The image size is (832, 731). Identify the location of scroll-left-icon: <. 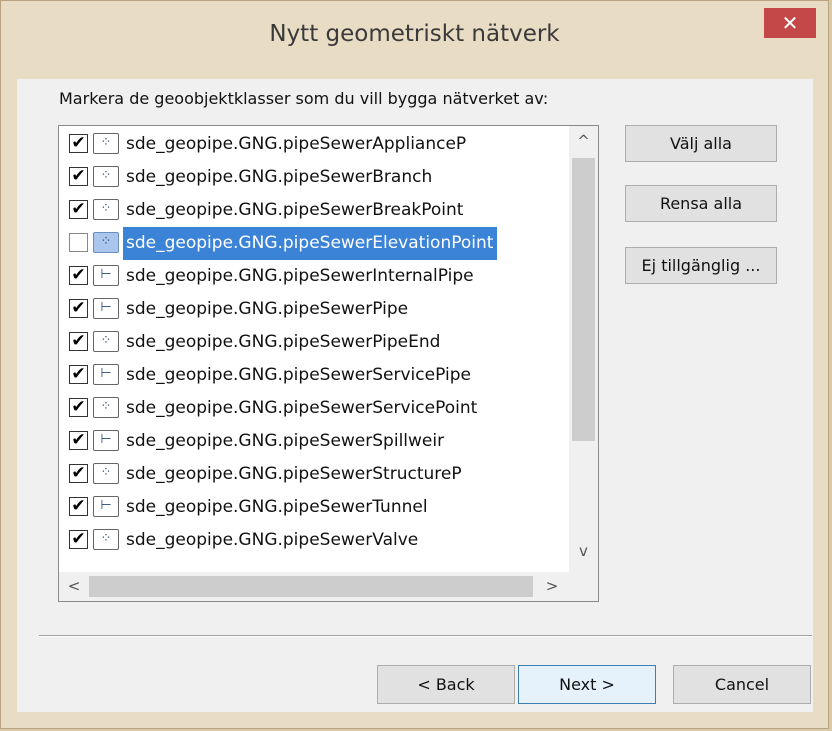
(74, 586).